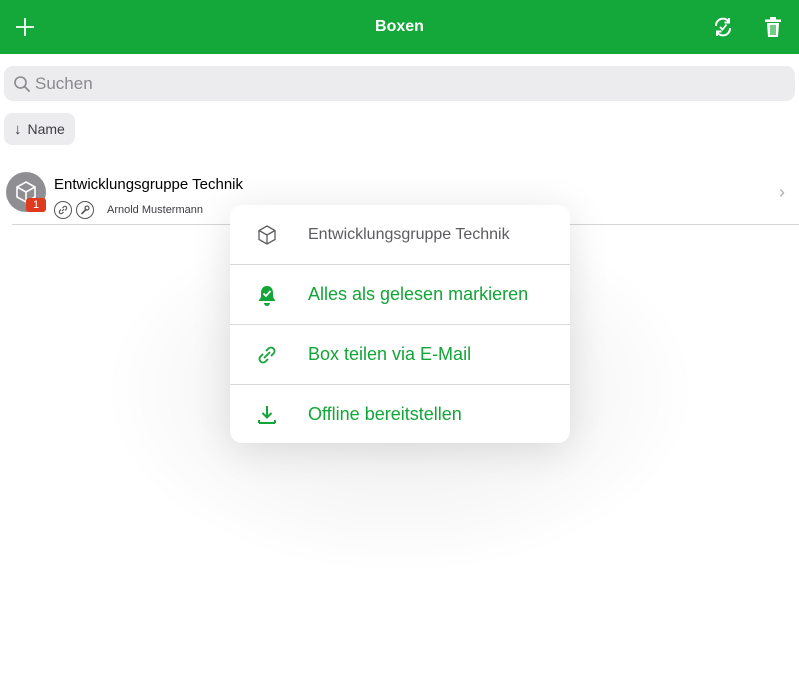 The height and width of the screenshot is (673, 799). What do you see at coordinates (155, 210) in the screenshot?
I see `box-owner: Arnold Mustermann` at bounding box center [155, 210].